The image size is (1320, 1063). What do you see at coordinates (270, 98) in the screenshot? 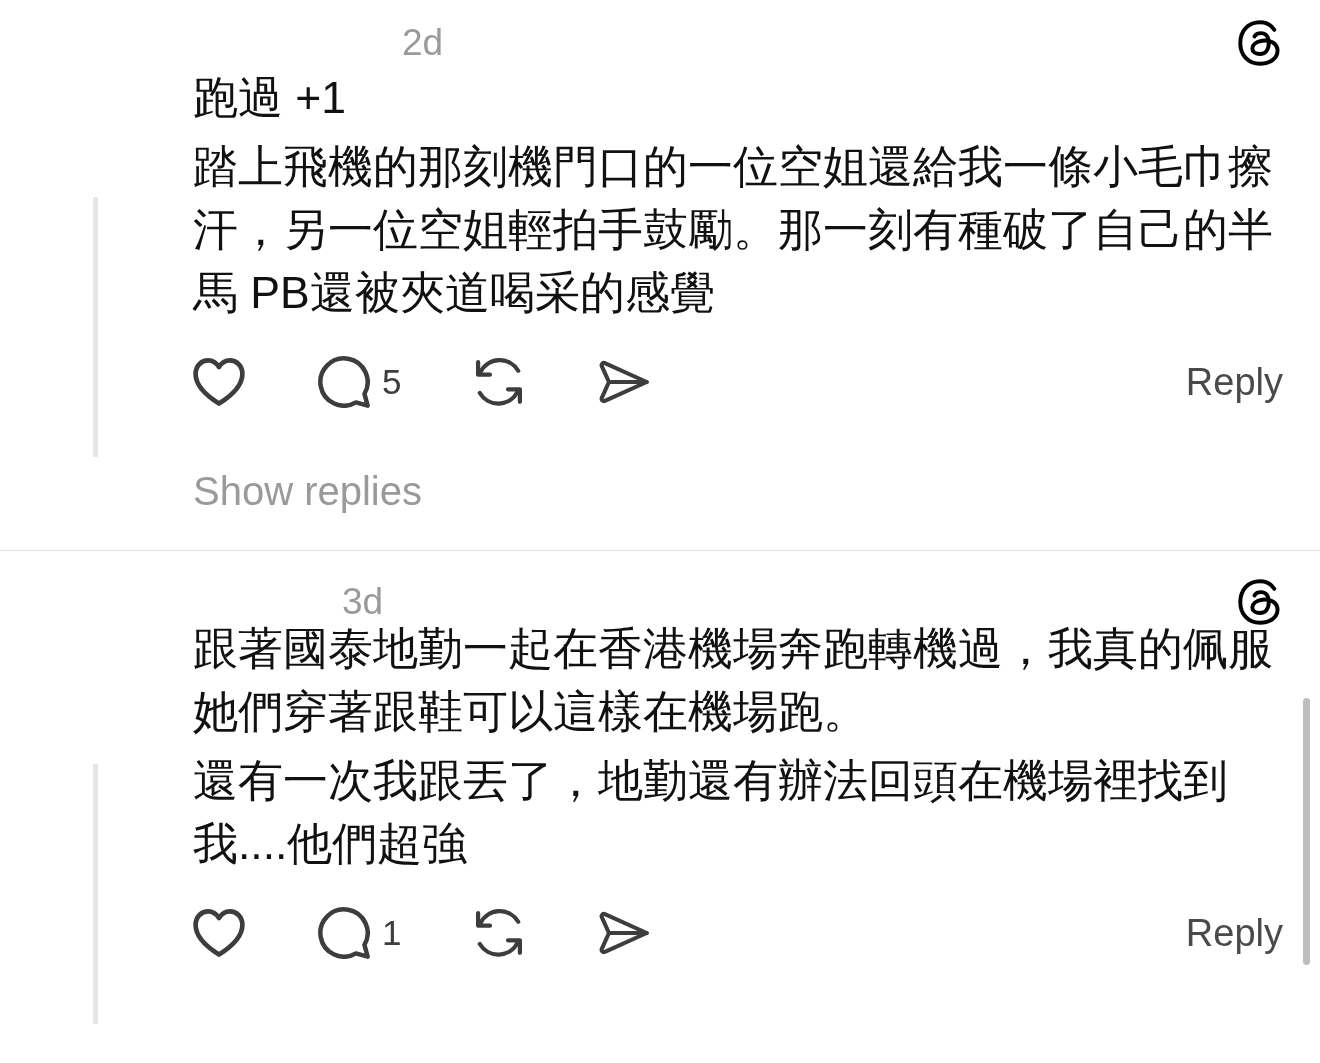
I see `comment-text: 跑過 +1` at bounding box center [270, 98].